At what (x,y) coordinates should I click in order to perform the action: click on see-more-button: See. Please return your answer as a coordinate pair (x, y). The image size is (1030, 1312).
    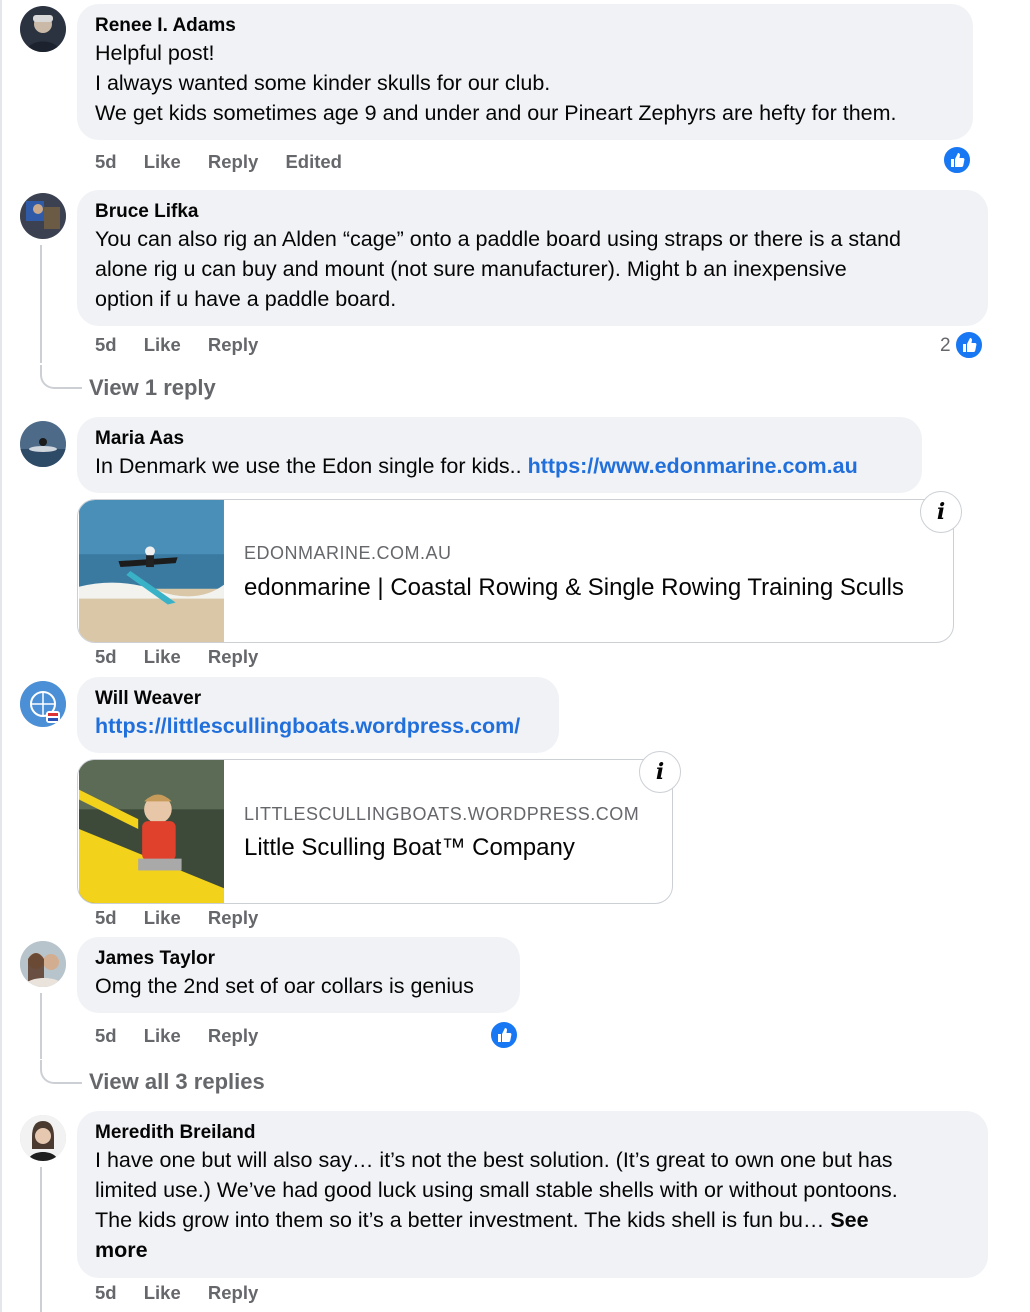
    Looking at the image, I should click on (849, 1220).